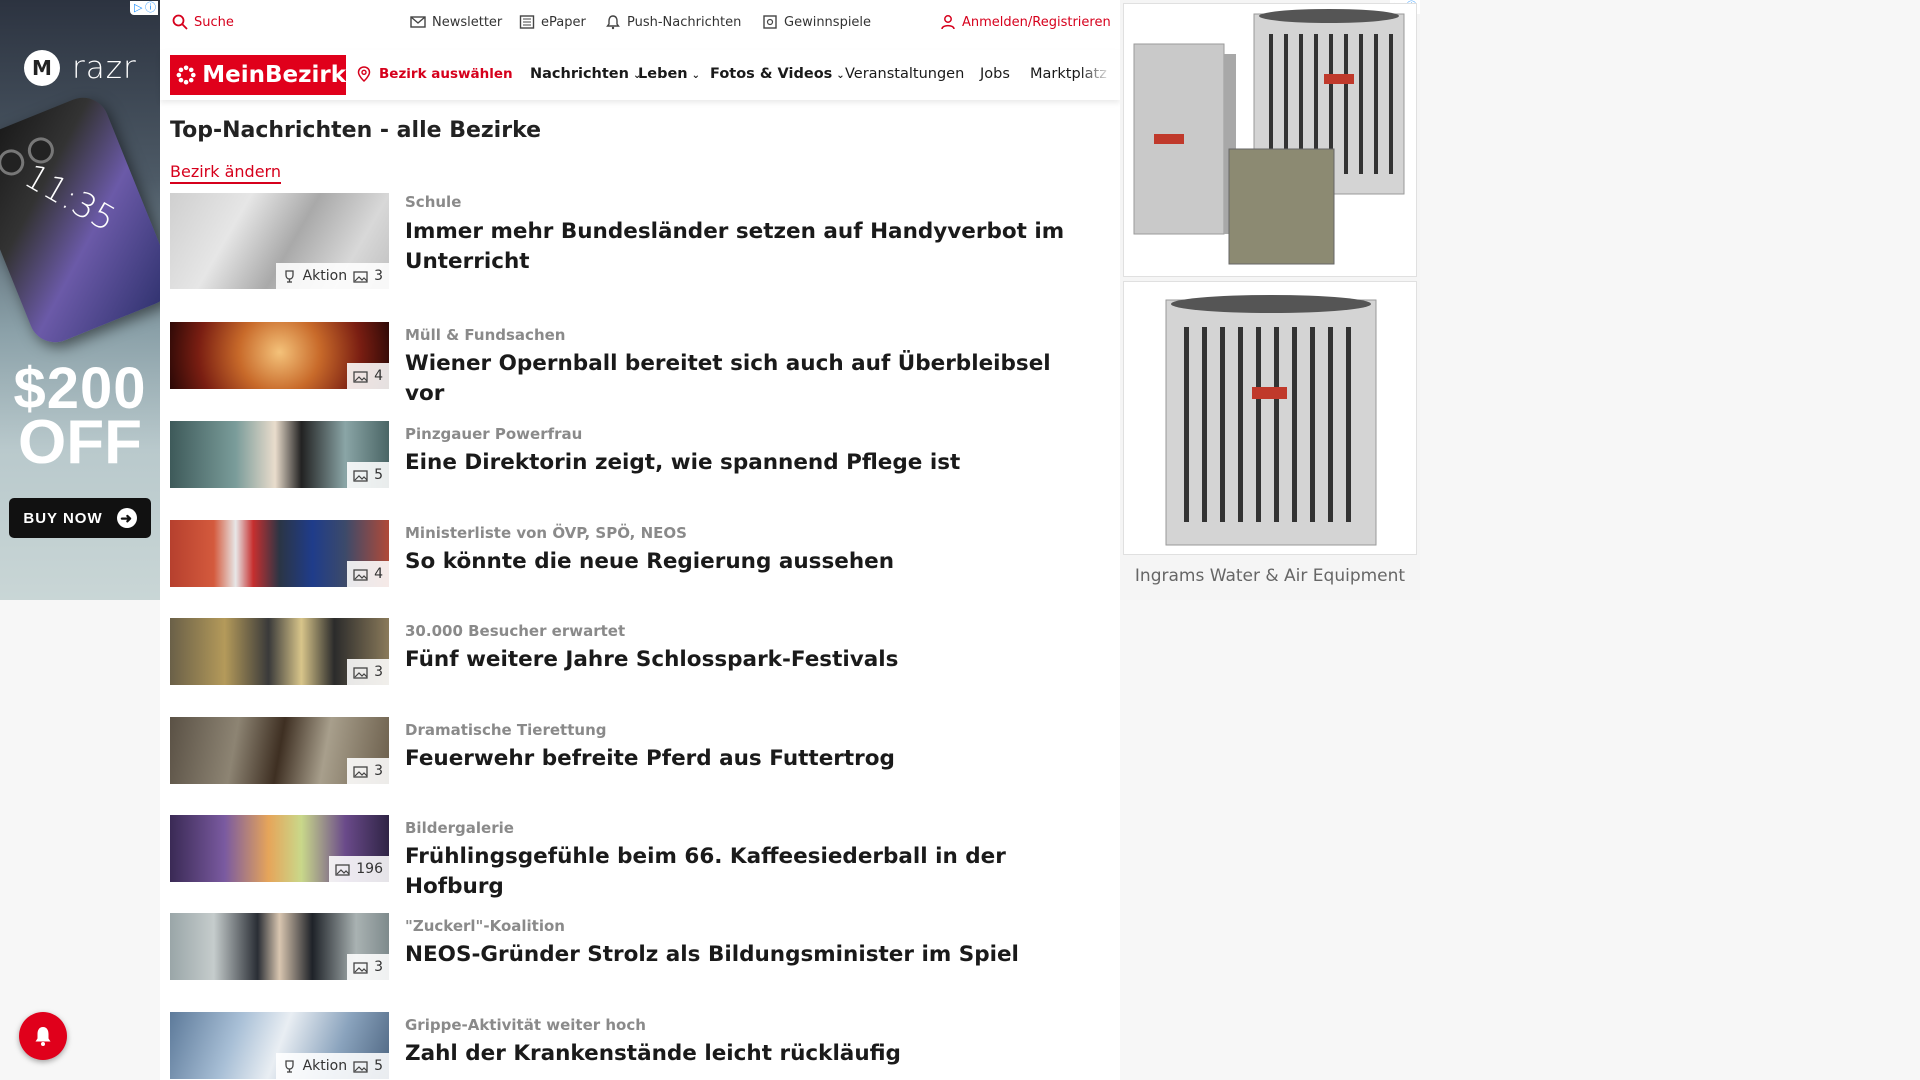 Image resolution: width=1920 pixels, height=1080 pixels. Describe the element at coordinates (828, 22) in the screenshot. I see `games-label: Gewinnspiele` at that location.